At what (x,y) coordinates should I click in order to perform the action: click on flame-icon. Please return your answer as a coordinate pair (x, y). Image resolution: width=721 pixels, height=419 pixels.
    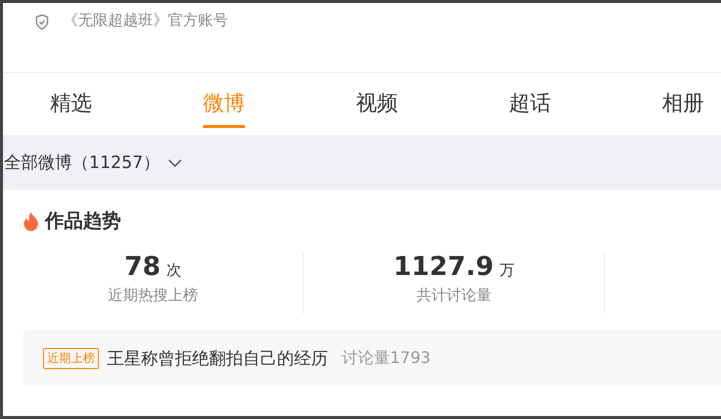
    Looking at the image, I should click on (31, 221).